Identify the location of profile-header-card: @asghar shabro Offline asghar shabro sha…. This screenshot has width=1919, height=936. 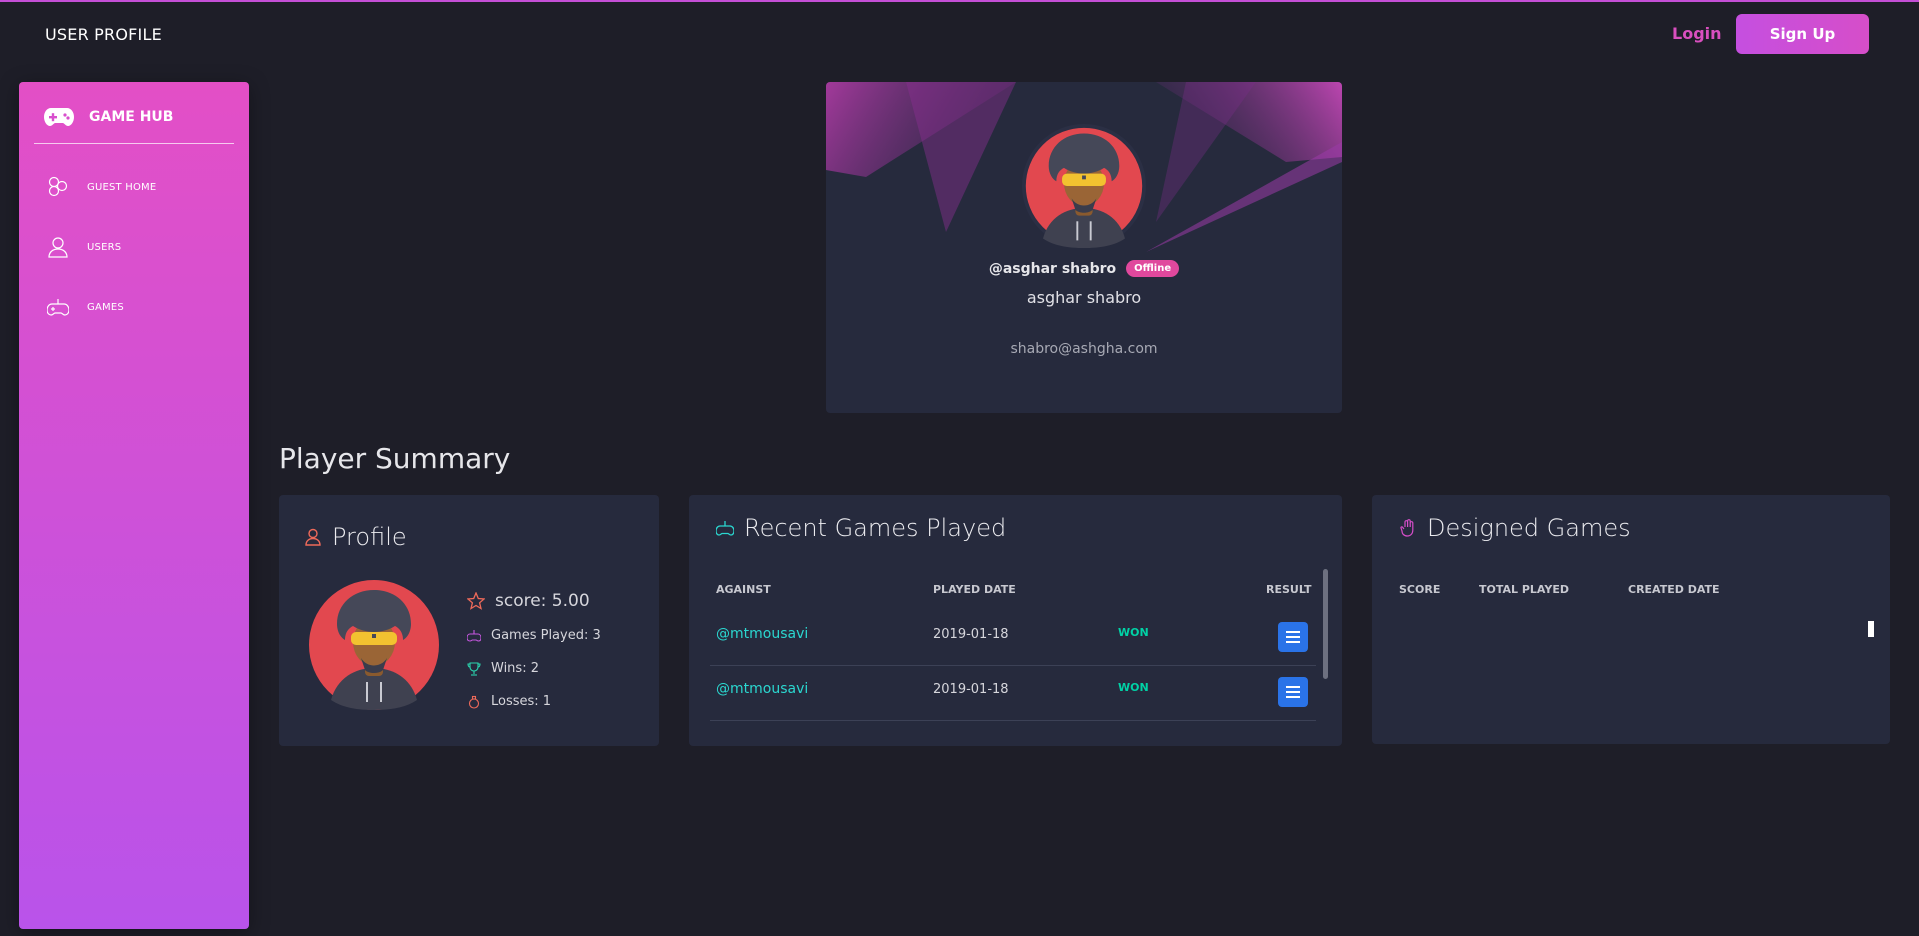
(1084, 247).